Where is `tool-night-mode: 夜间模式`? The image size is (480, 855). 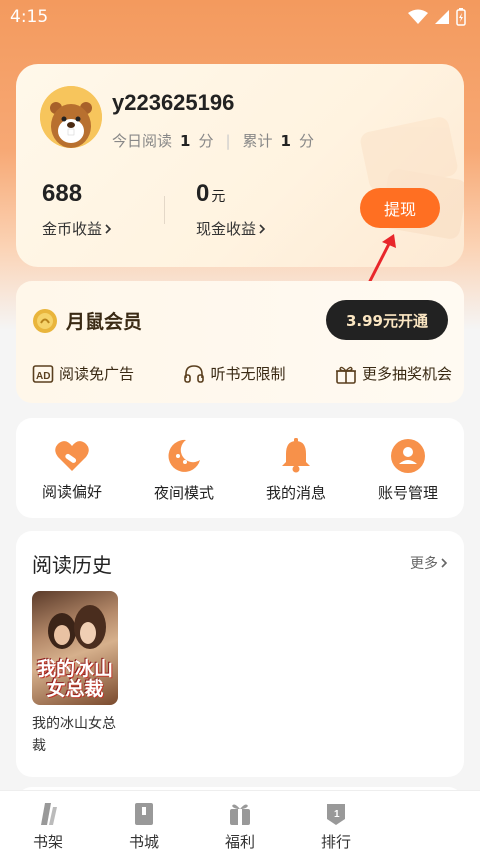 tool-night-mode: 夜间模式 is located at coordinates (184, 470).